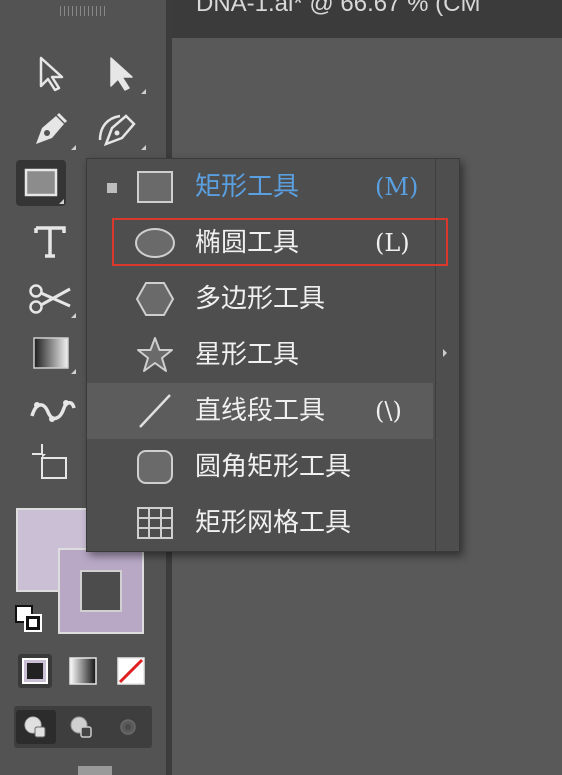 This screenshot has width=562, height=775. Describe the element at coordinates (123, 73) in the screenshot. I see `direct-selection-tool` at that location.